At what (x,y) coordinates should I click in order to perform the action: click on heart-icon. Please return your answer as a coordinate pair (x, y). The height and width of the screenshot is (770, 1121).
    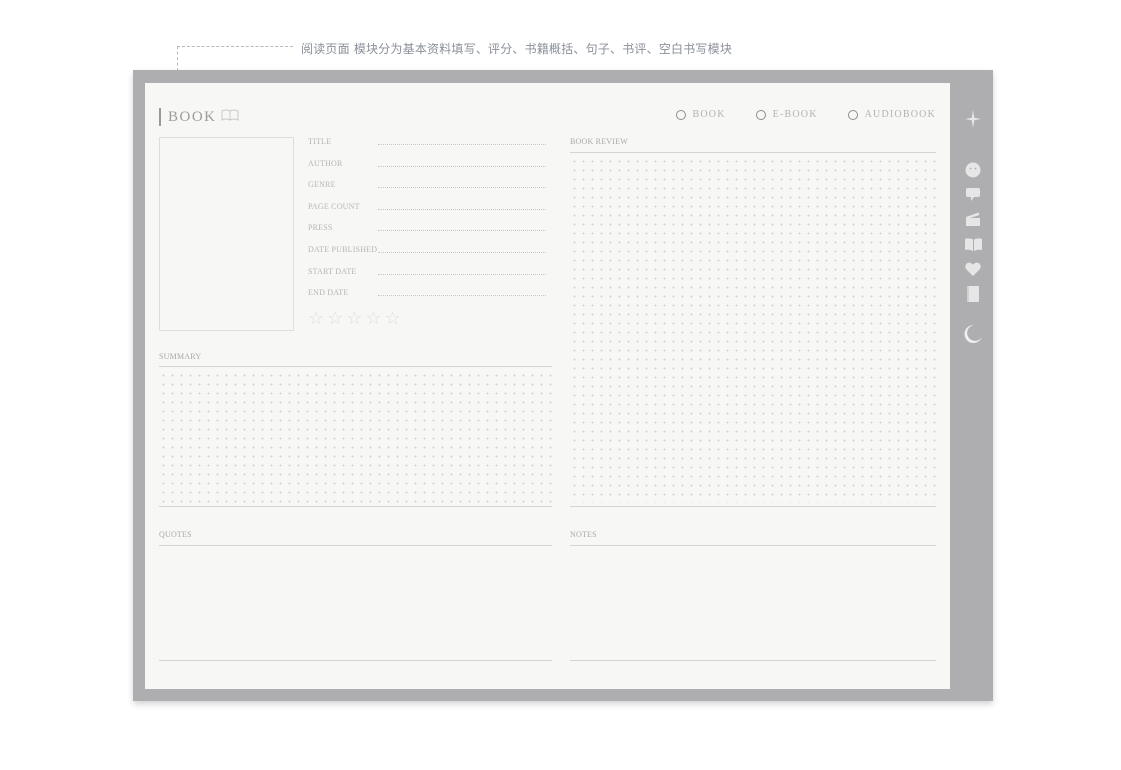
    Looking at the image, I should click on (973, 269).